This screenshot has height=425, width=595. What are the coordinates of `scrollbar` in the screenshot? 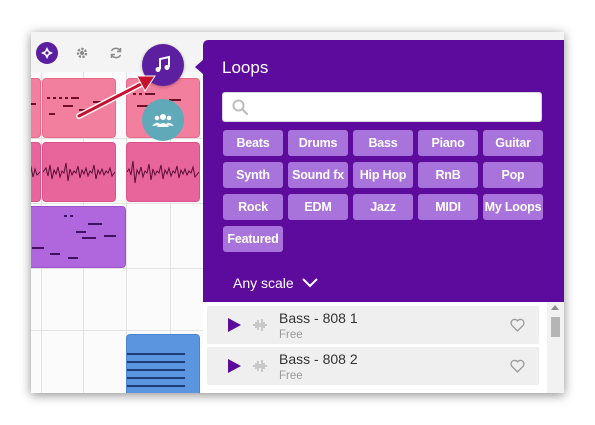 It's located at (555, 347).